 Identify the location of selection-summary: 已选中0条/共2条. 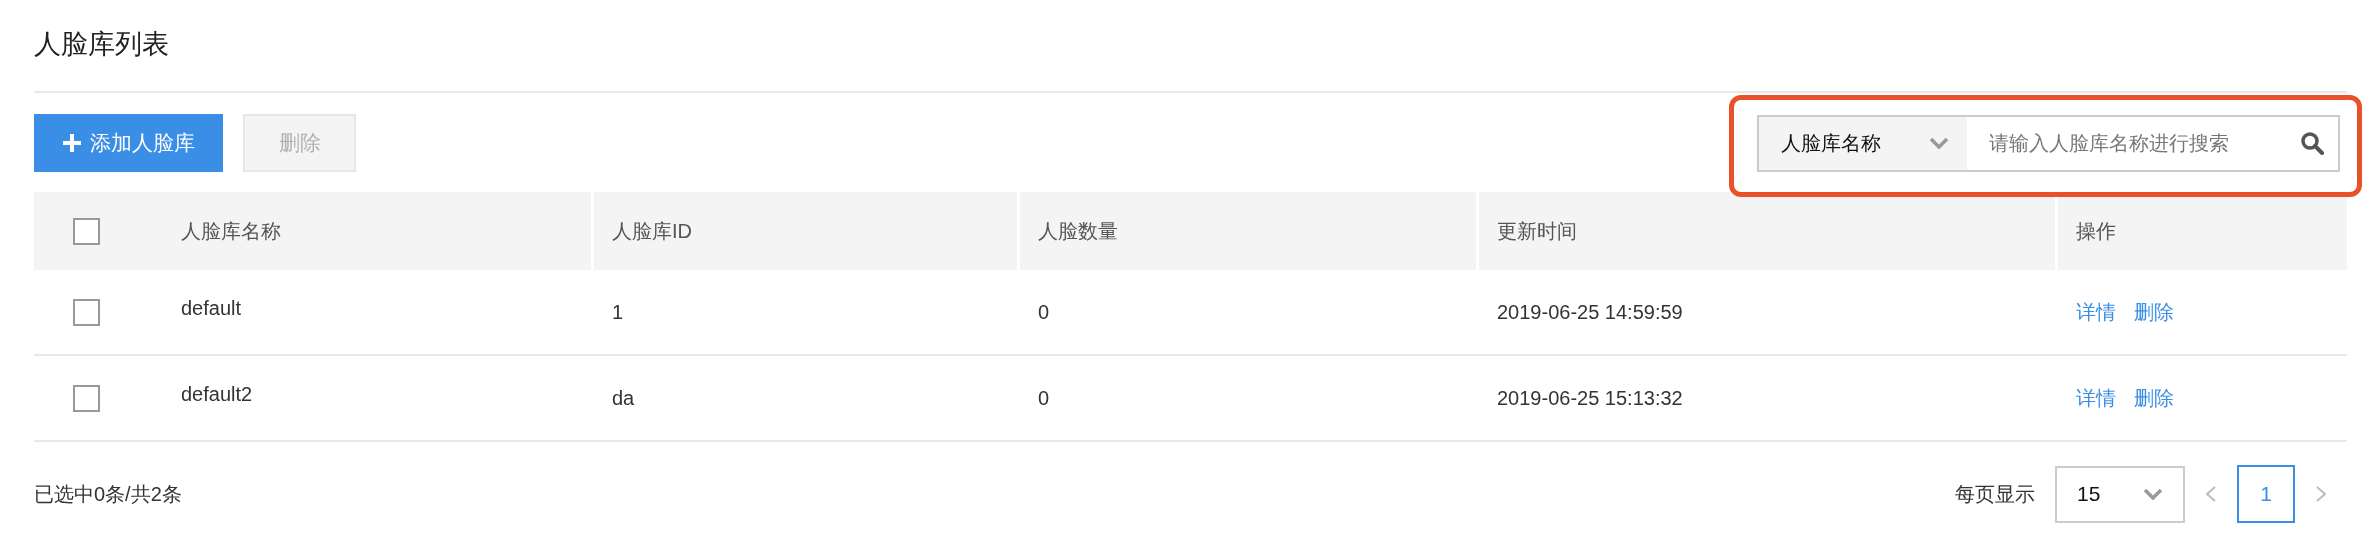
(108, 494).